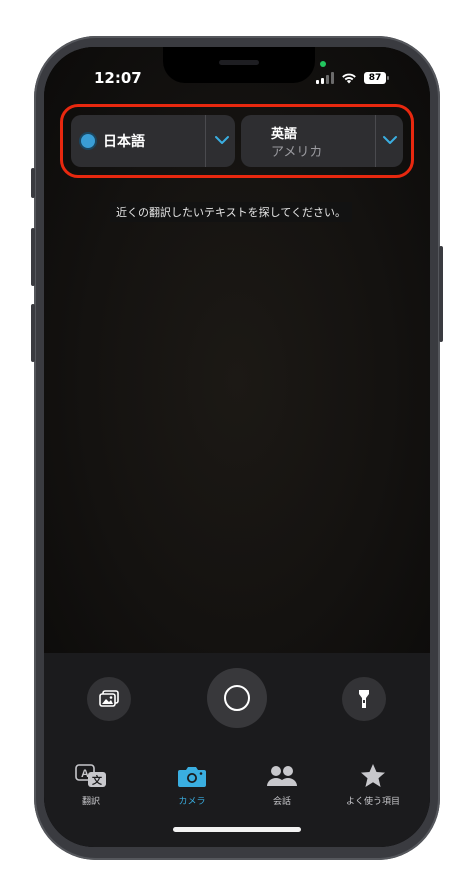 The height and width of the screenshot is (896, 474). Describe the element at coordinates (192, 802) in the screenshot. I see `tab-label: カメラ` at that location.